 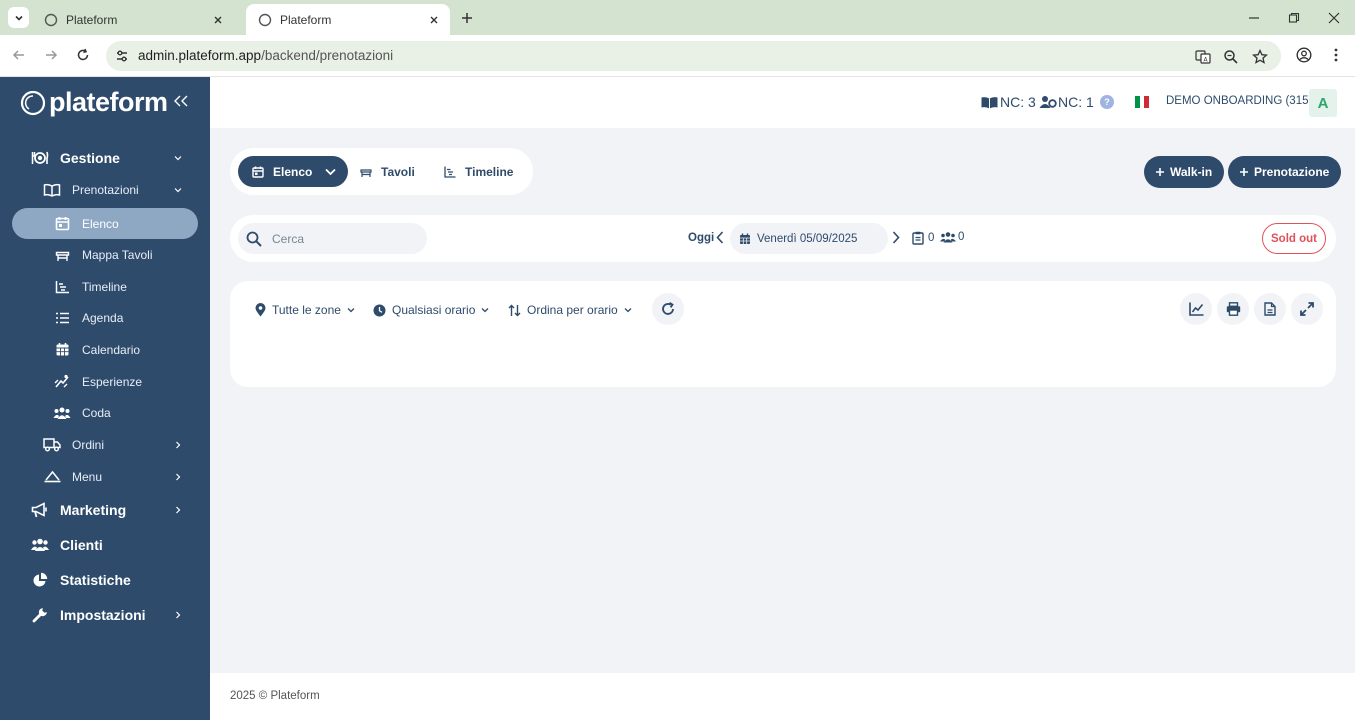 What do you see at coordinates (93, 509) in the screenshot?
I see `sidebar-item-label: Marketing` at bounding box center [93, 509].